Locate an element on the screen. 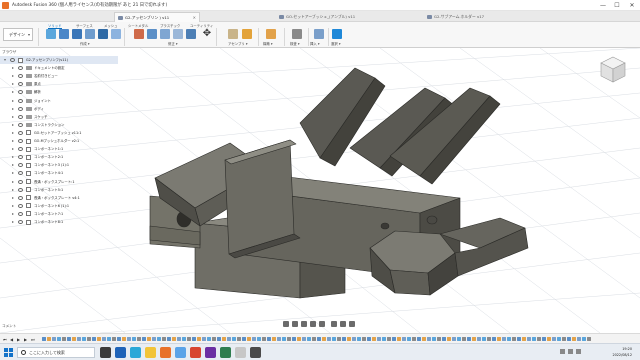  timeline-play-icon: ▶ is located at coordinates (18, 339).